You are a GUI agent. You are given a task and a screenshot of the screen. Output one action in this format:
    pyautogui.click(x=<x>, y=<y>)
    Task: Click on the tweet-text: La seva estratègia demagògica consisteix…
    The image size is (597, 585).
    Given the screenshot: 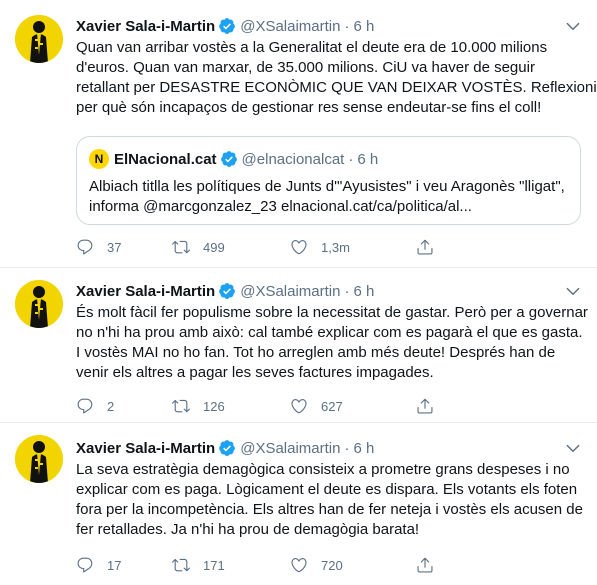 What is the action you would take?
    pyautogui.click(x=329, y=500)
    